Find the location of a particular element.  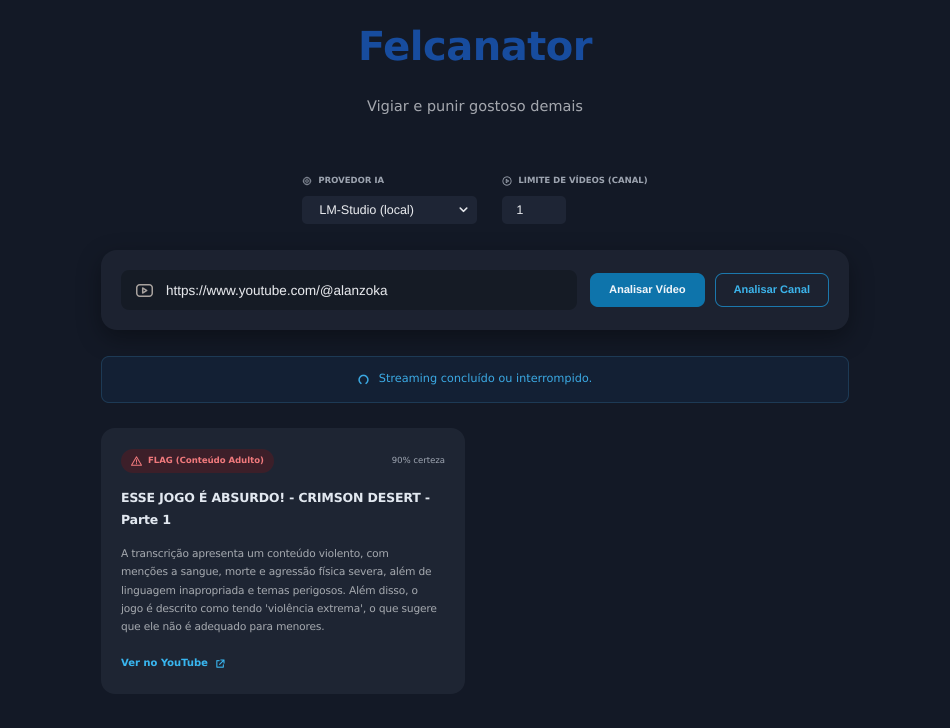

video-limit-label: LIMITE DE VÍDEOS (CANAL) is located at coordinates (583, 181).